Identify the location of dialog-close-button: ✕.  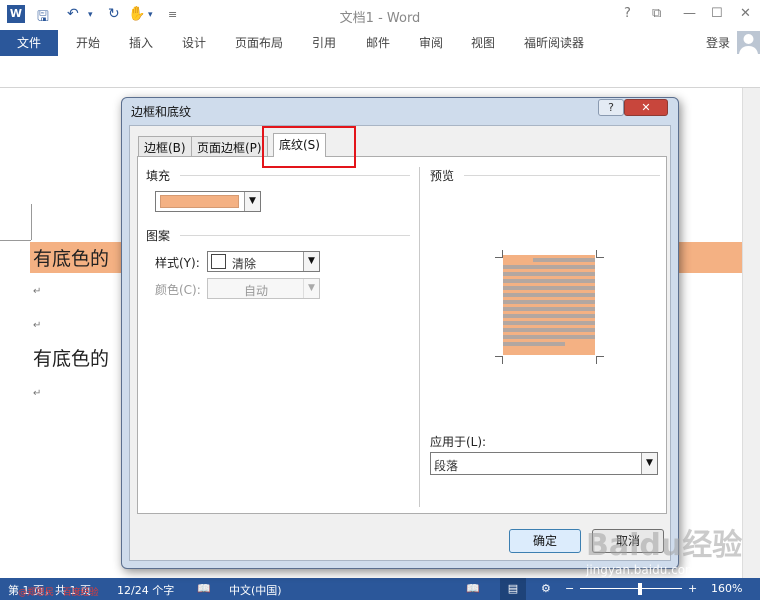
(646, 107).